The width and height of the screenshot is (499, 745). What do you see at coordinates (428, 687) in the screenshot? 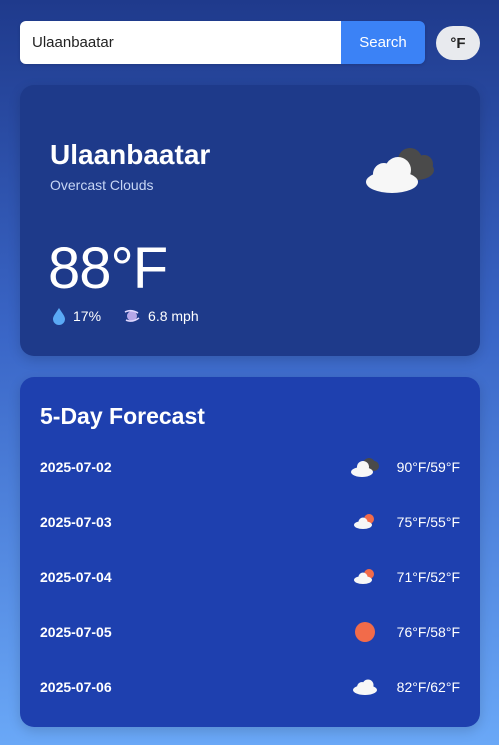
I see `forecast-temps: 82°F/62°F` at bounding box center [428, 687].